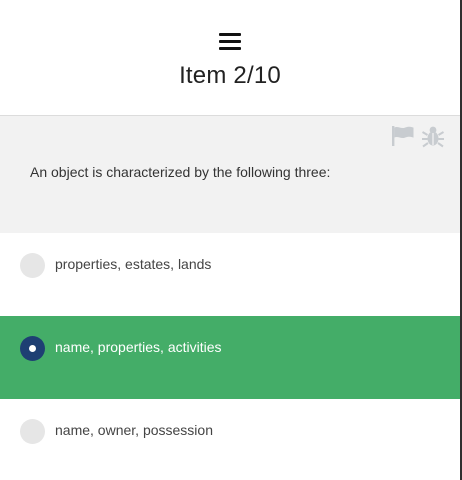 The width and height of the screenshot is (462, 480). What do you see at coordinates (138, 347) in the screenshot?
I see `answer-option-label: name, properties, activities` at bounding box center [138, 347].